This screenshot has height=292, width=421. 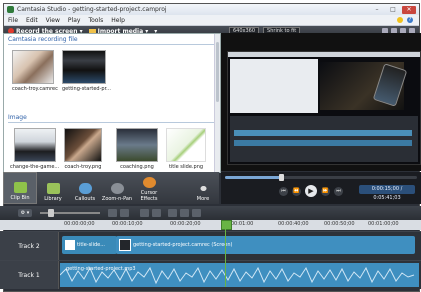 I want to click on menu-help: Help, so click(x=118, y=20).